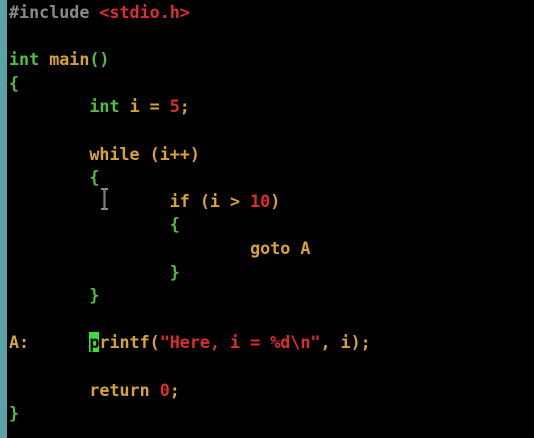 This screenshot has width=534, height=438. Describe the element at coordinates (164, 389) in the screenshot. I see `code-token: 0` at that location.